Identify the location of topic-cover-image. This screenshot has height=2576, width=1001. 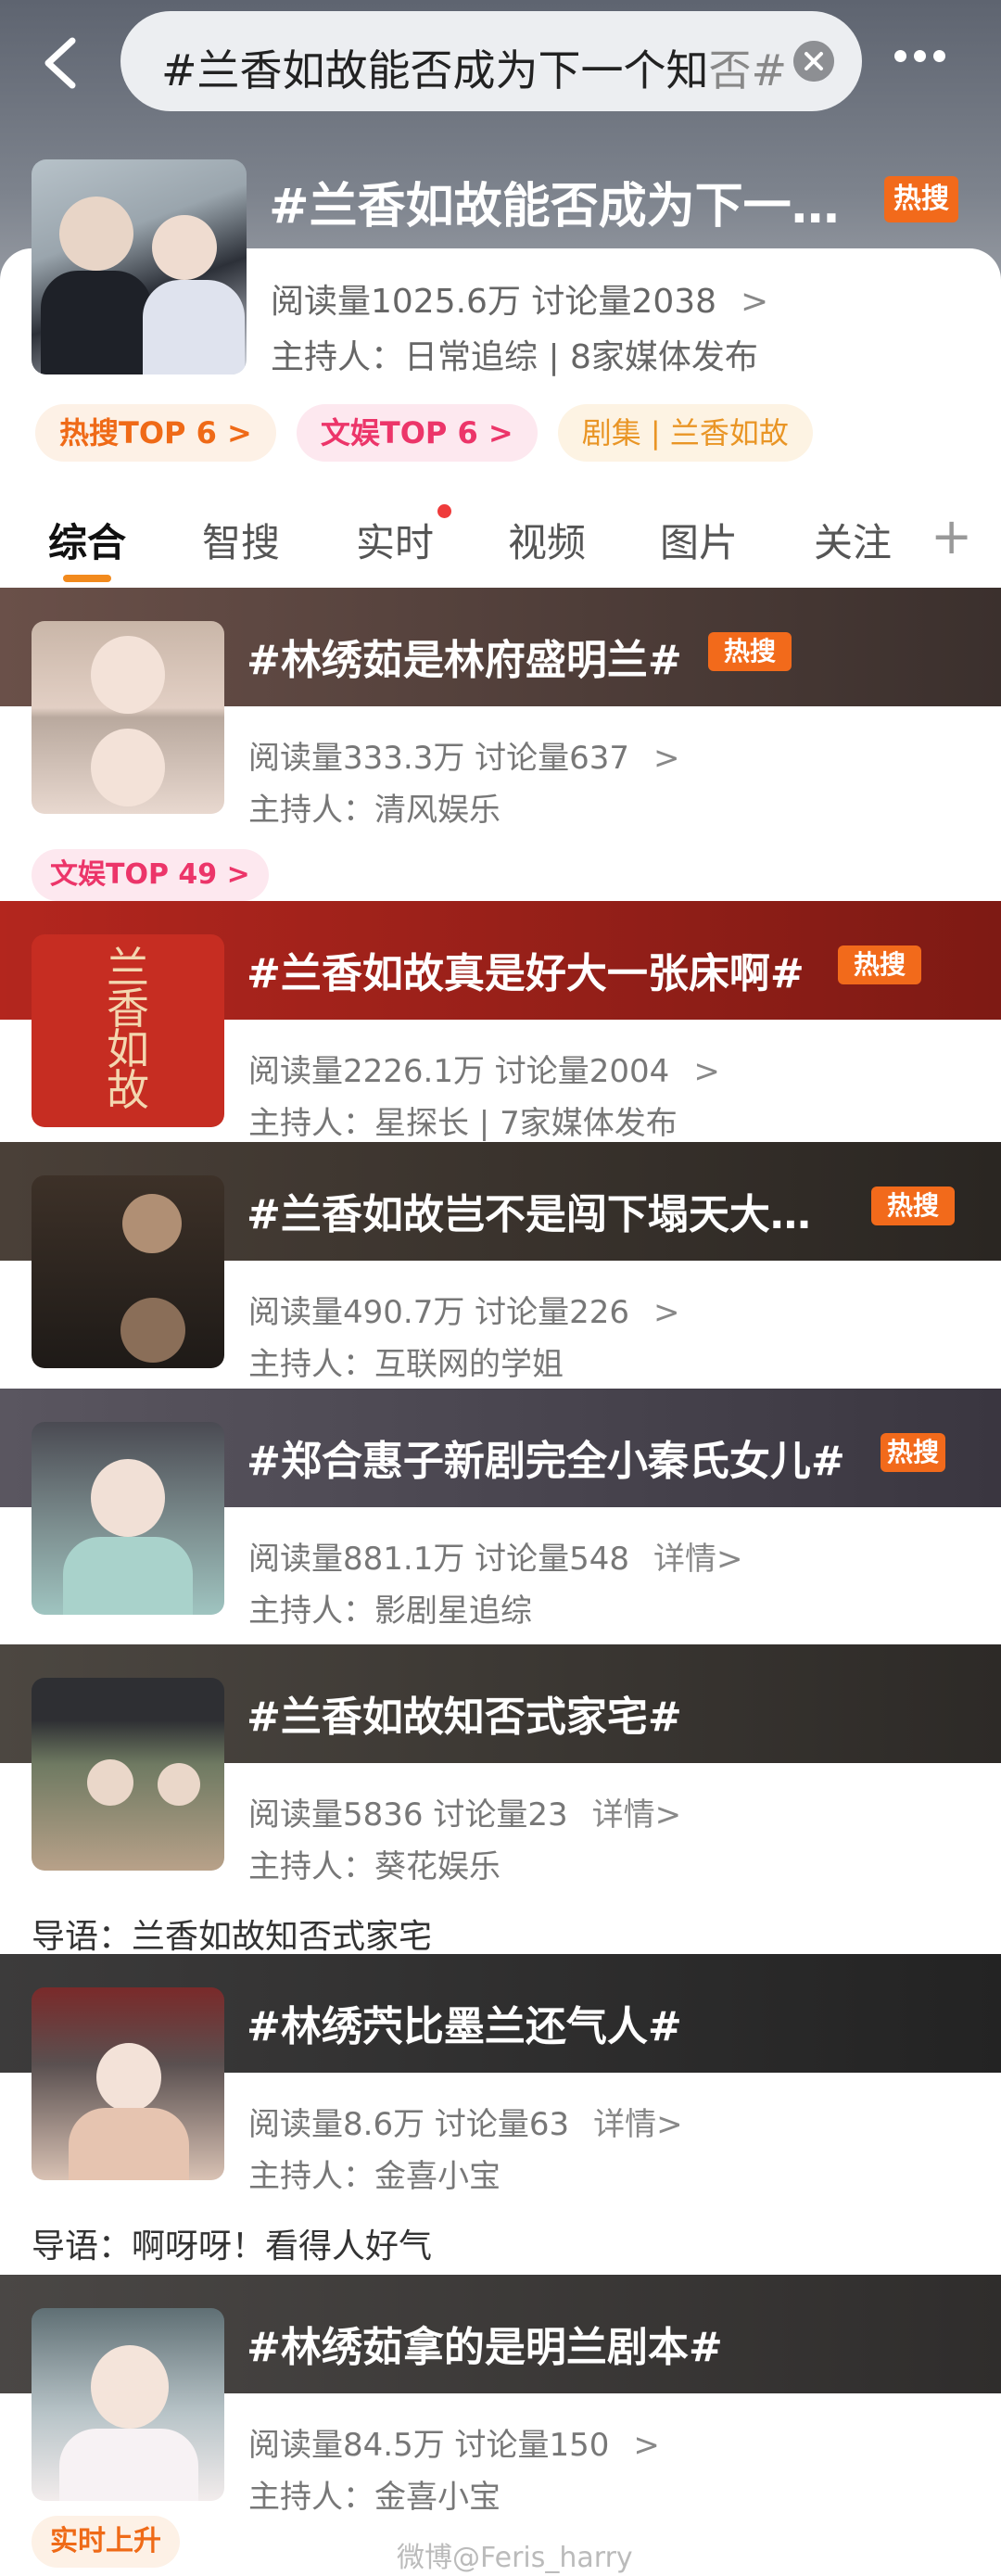
(139, 266).